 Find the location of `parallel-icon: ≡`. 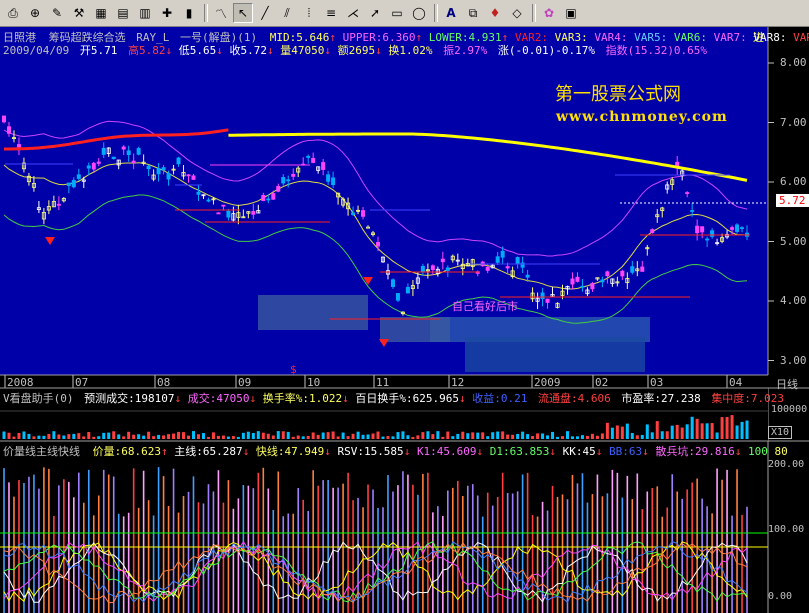

parallel-icon: ≡ is located at coordinates (331, 13).